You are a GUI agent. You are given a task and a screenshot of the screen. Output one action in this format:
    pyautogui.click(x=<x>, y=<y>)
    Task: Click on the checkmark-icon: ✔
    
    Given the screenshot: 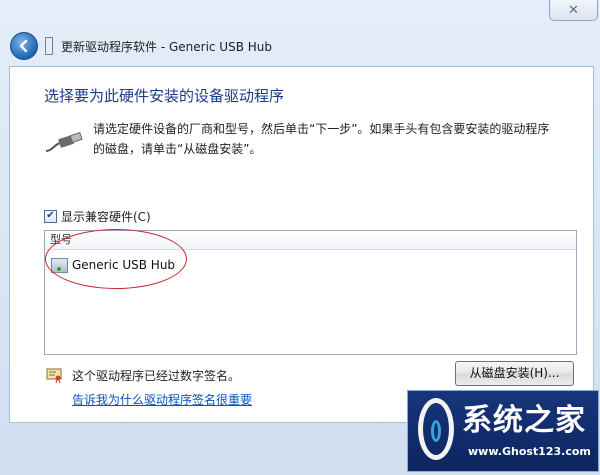 What is the action you would take?
    pyautogui.click(x=50, y=215)
    